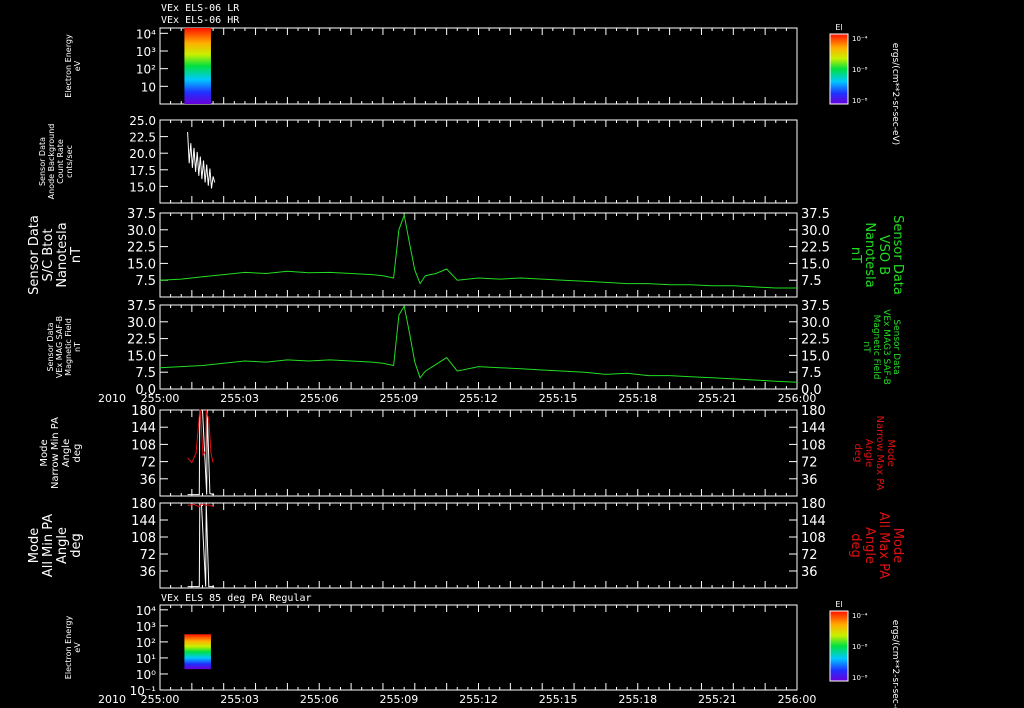 The width and height of the screenshot is (1024, 708). What do you see at coordinates (809, 555) in the screenshot?
I see `all_pa-ytick-rlabel-1: 72` at bounding box center [809, 555].